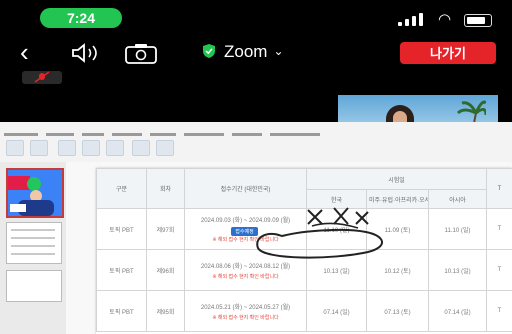 This screenshot has height=334, width=512. What do you see at coordinates (209, 51) in the screenshot?
I see `shield-icon` at bounding box center [209, 51].